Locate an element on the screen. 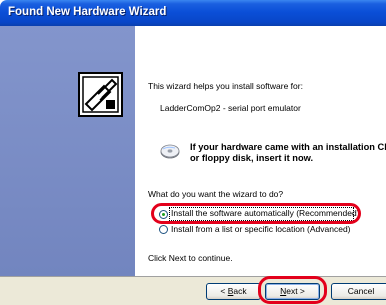  back-button: < Back is located at coordinates (233, 291).